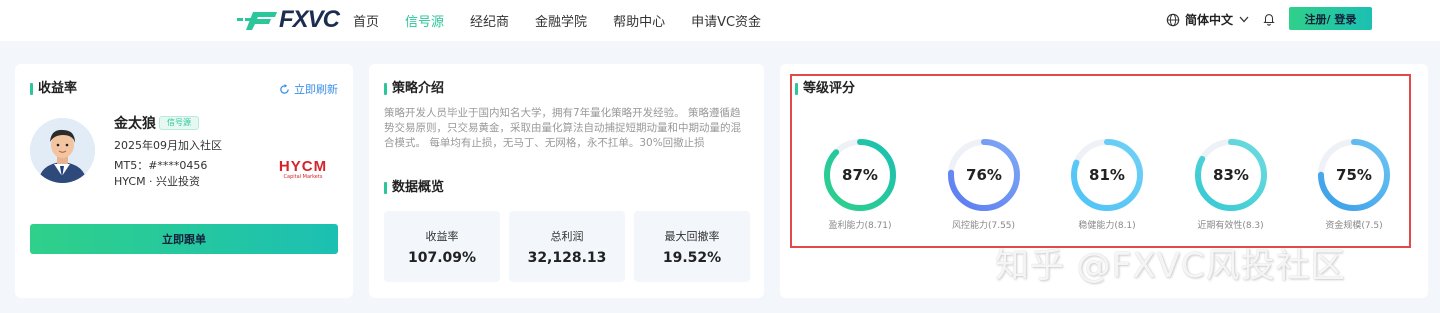 The image size is (1440, 313). I want to click on main-nav: 首页 信号源 经纪商 金融学院 帮助中心 申请VC资金, so click(570, 20).